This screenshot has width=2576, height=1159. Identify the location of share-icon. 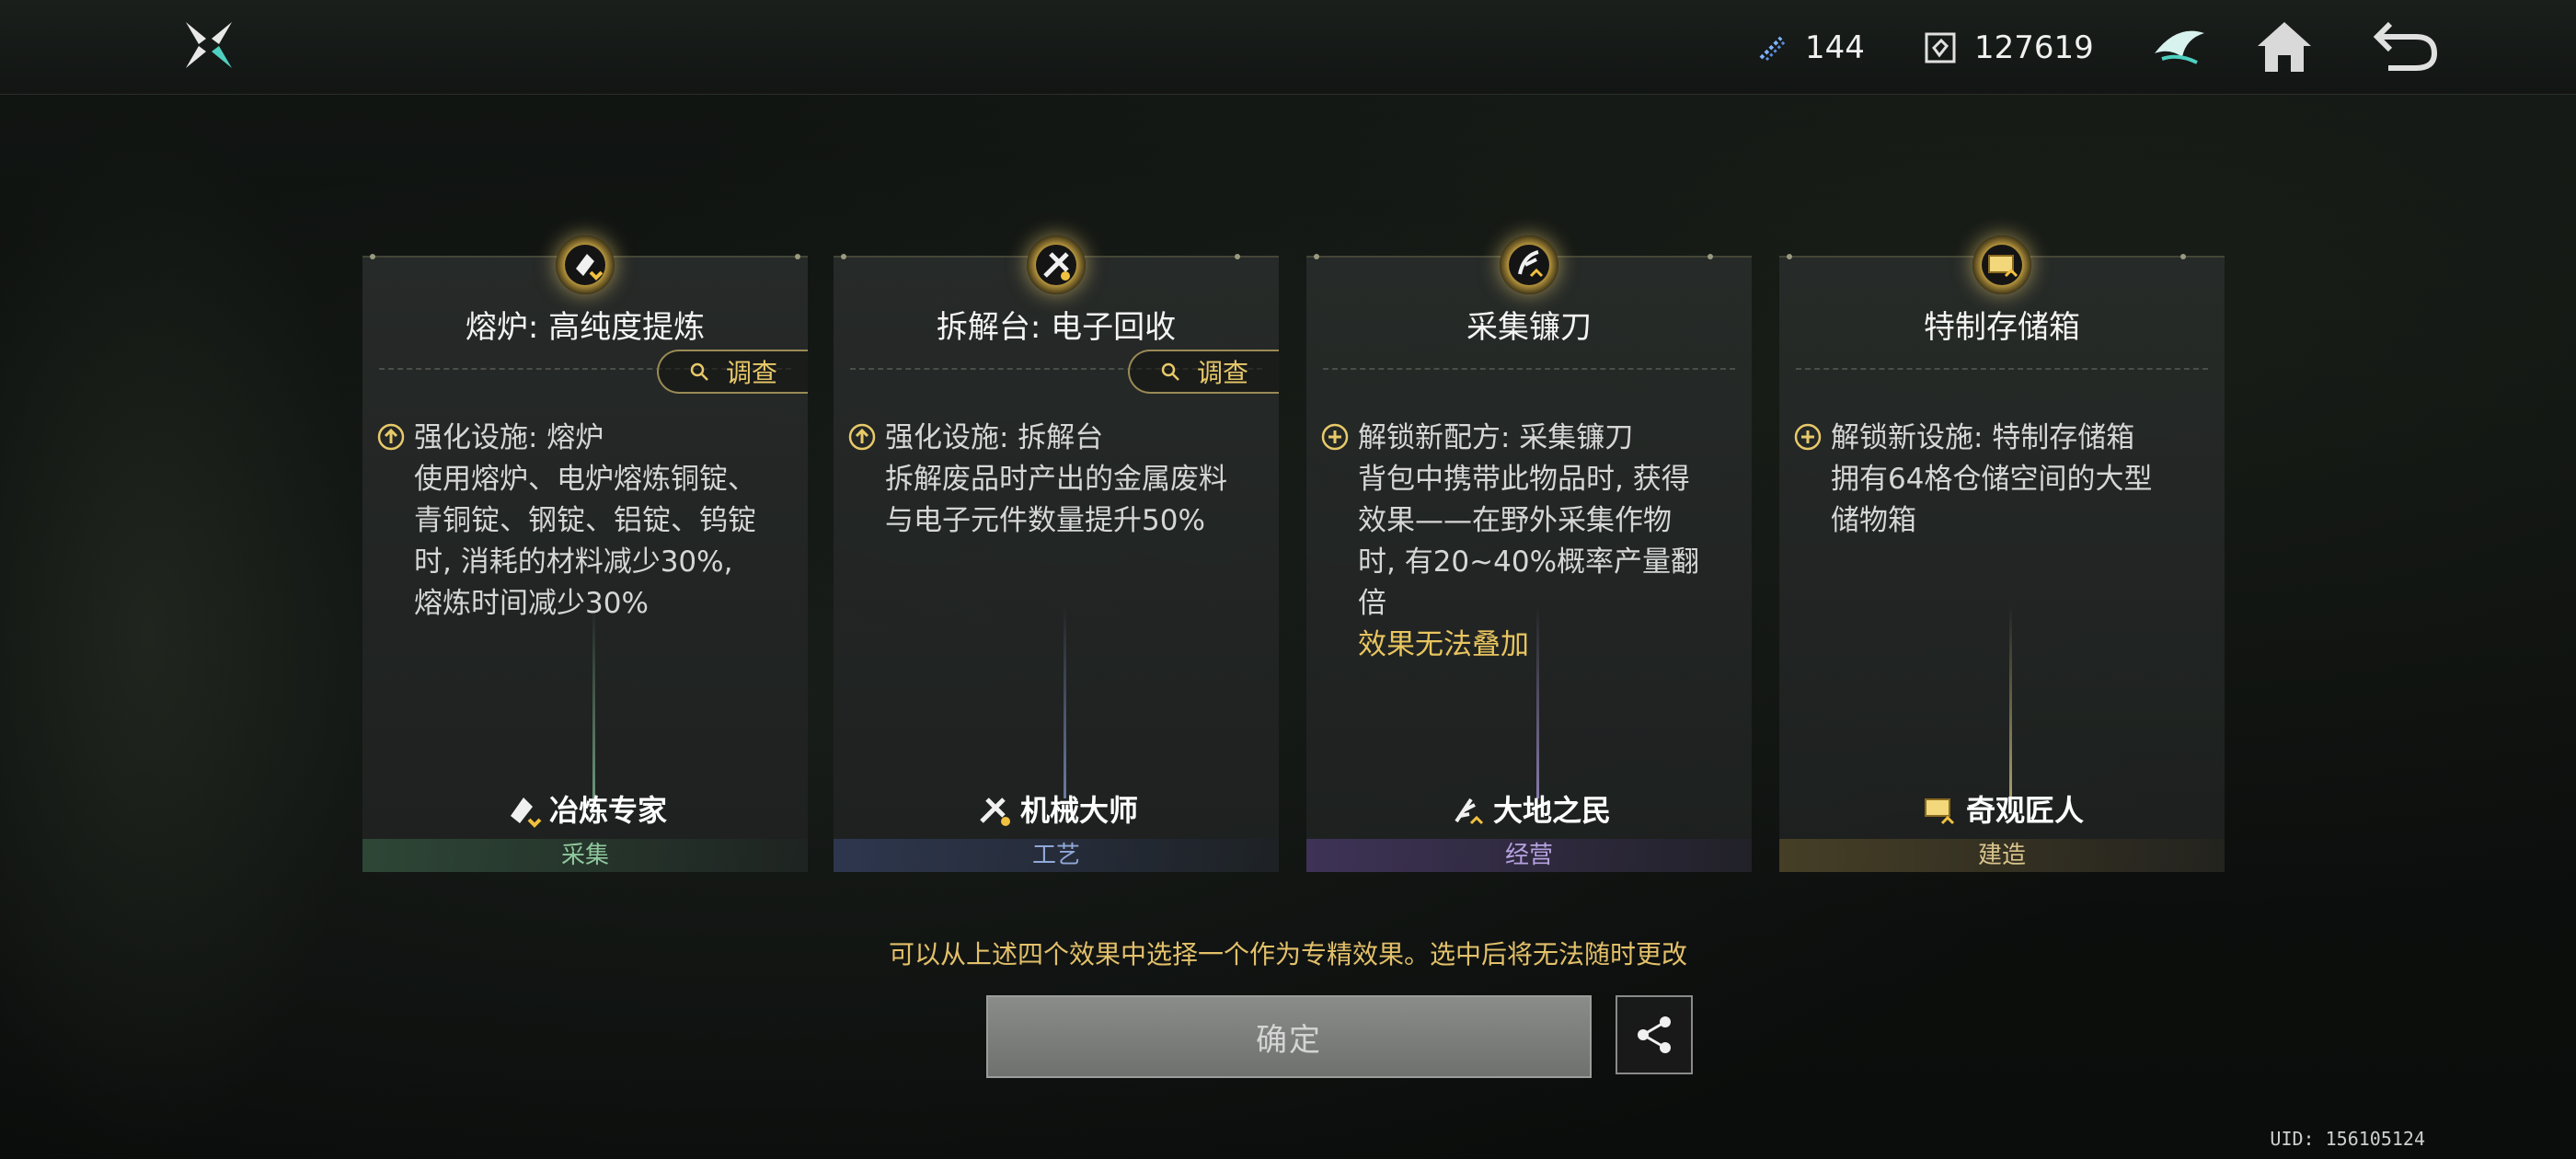
(1654, 1034).